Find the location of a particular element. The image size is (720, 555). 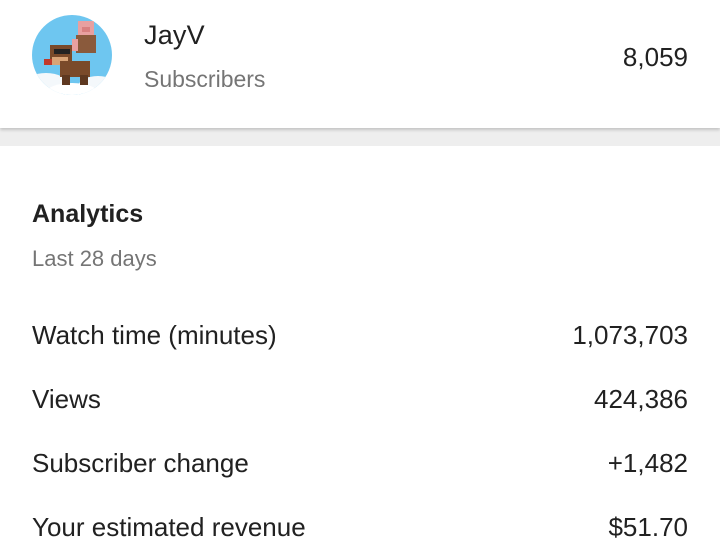

metric-value: $51.70 is located at coordinates (648, 526).